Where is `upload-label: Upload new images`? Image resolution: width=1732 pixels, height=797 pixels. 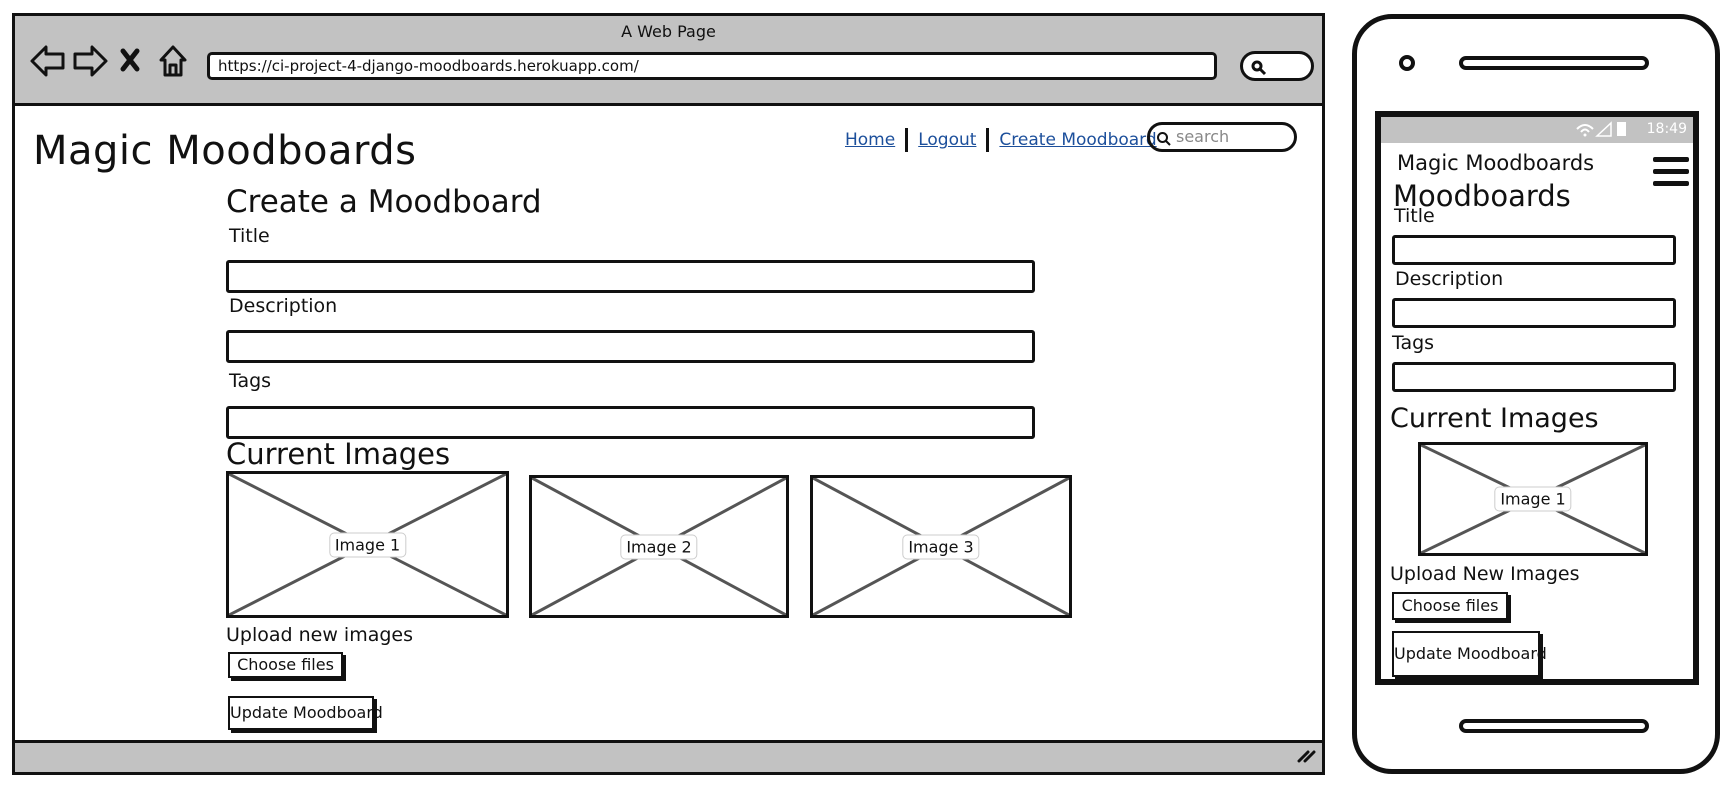 upload-label: Upload new images is located at coordinates (320, 635).